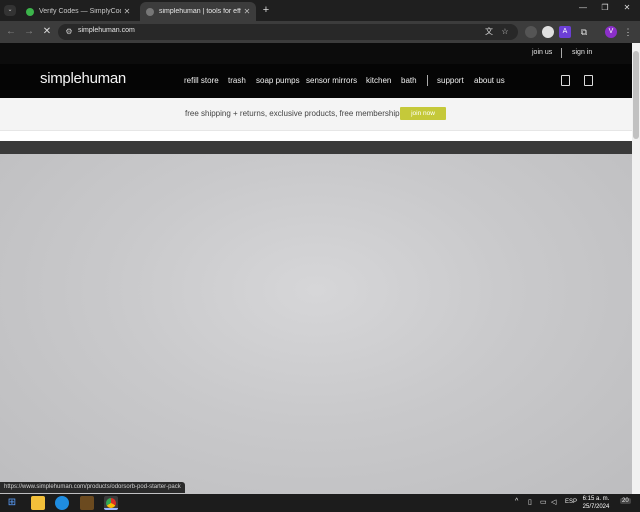 Image resolution: width=640 pixels, height=512 pixels. I want to click on back-icon: ←, so click(11, 32).